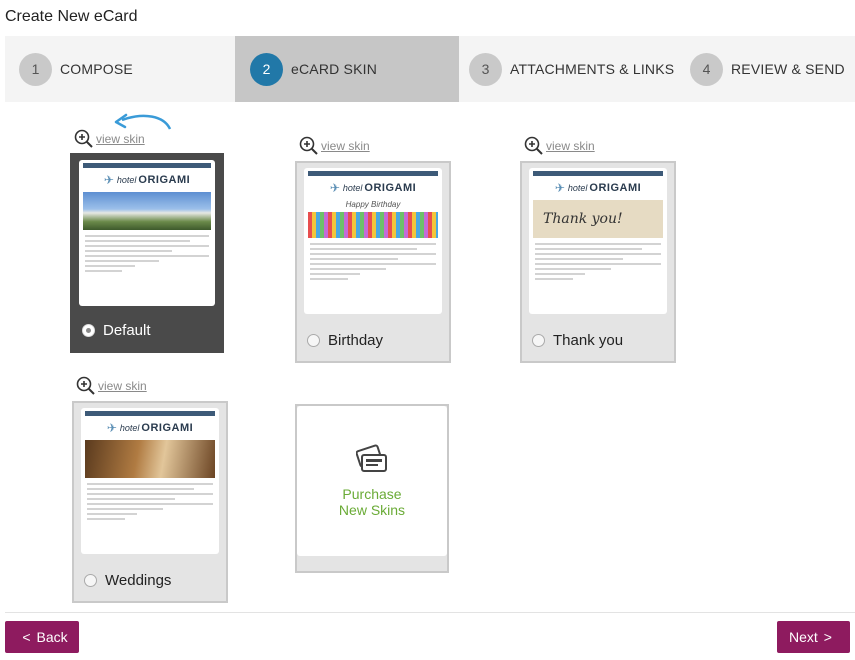  I want to click on view-skin-birthday-link: view skin, so click(334, 146).